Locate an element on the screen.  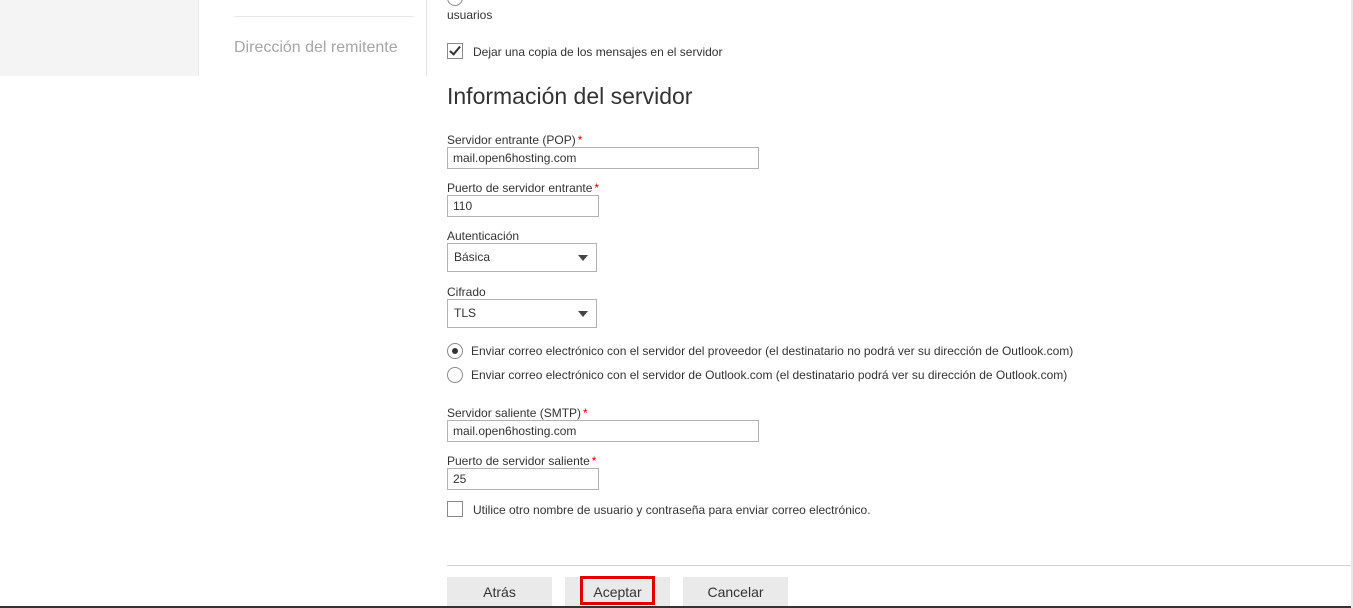
auth-select: Básica is located at coordinates (522, 257).